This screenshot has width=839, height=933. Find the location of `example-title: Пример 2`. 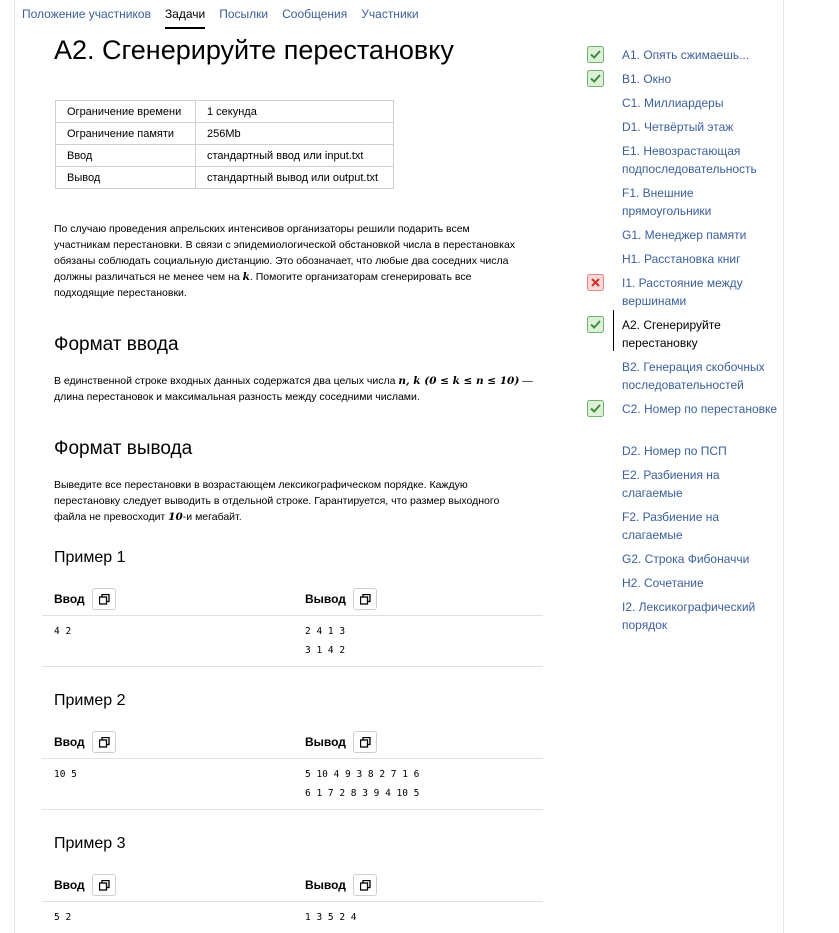

example-title: Пример 2 is located at coordinates (90, 700).